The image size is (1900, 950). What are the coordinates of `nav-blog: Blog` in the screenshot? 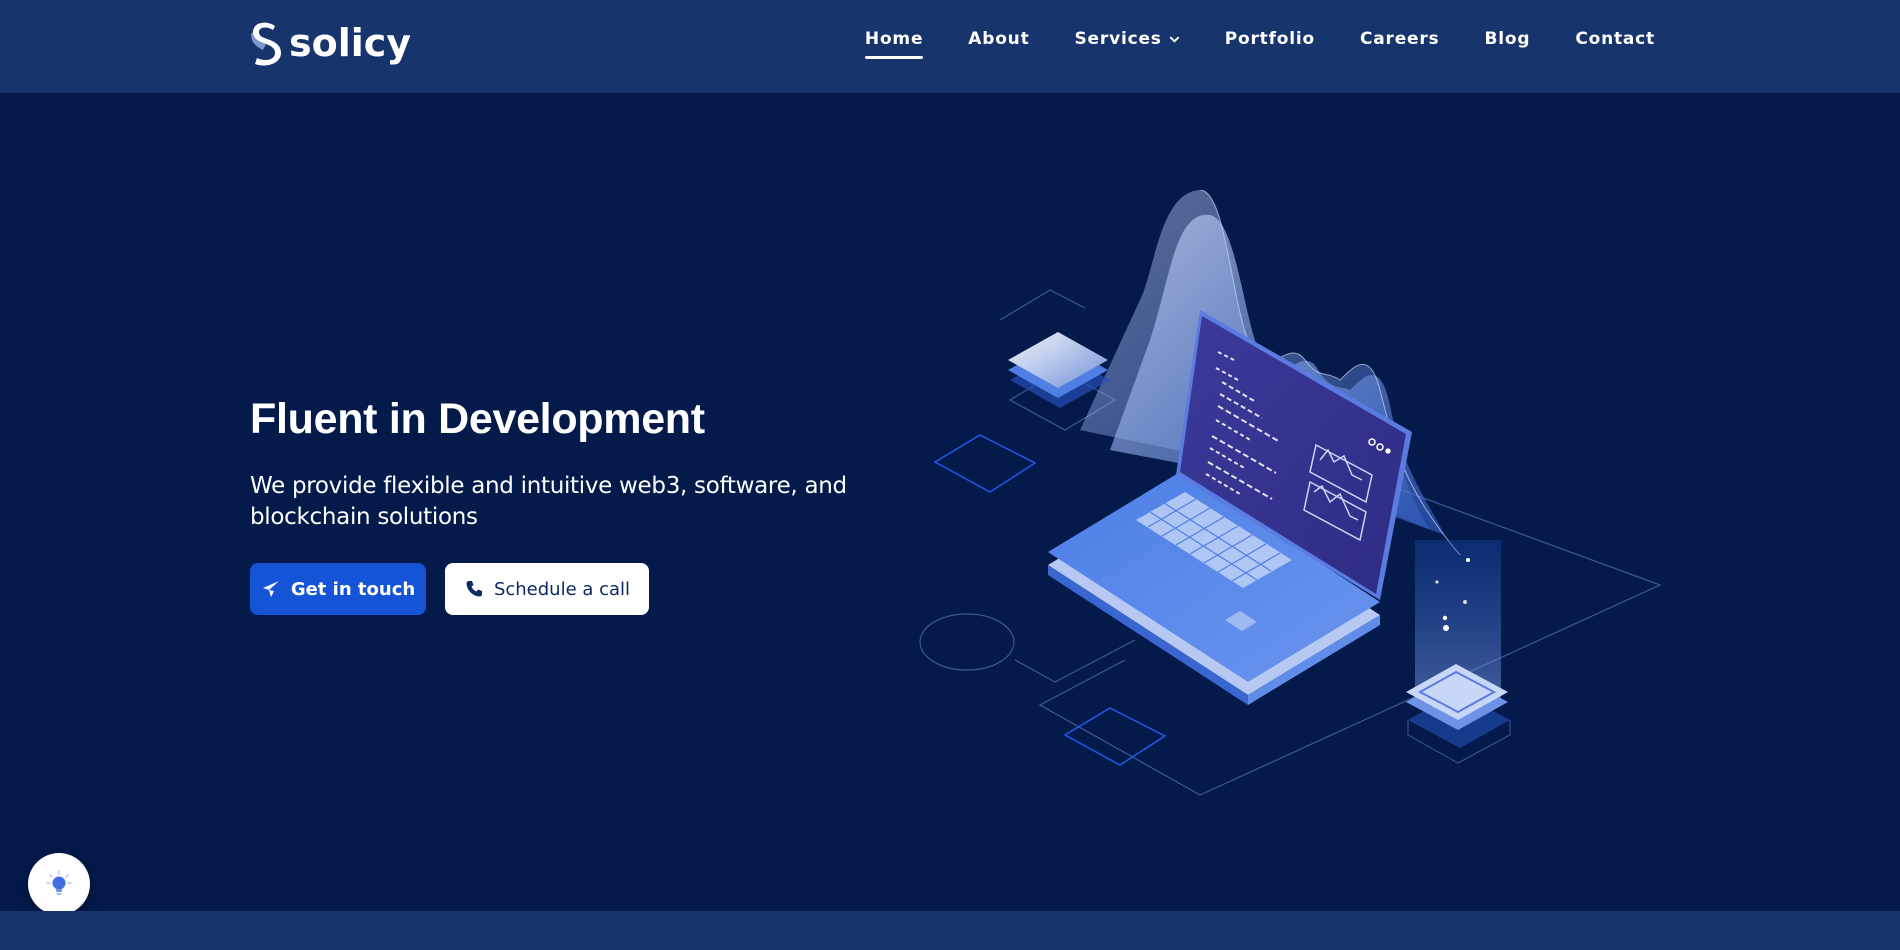 It's located at (1507, 44).